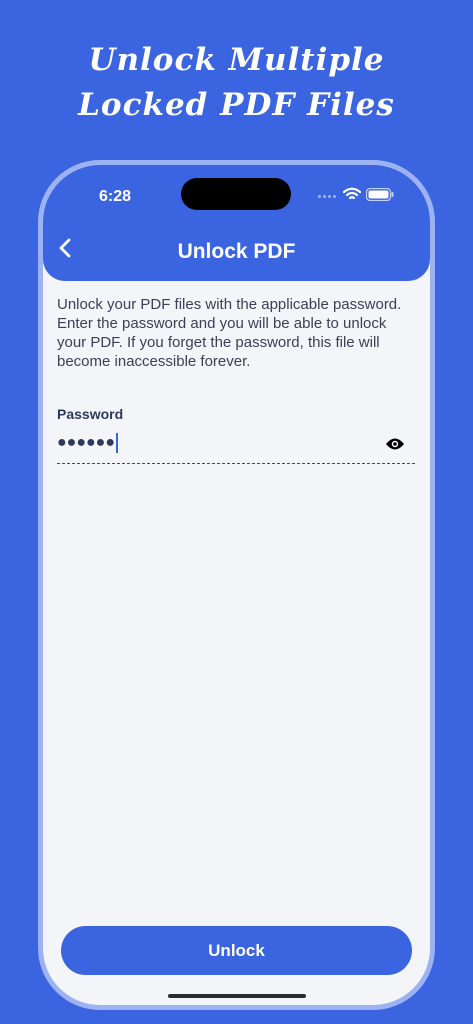 This screenshot has height=1024, width=473. Describe the element at coordinates (236, 60) in the screenshot. I see `promo-headline-line1: Unlock Multiple` at that location.